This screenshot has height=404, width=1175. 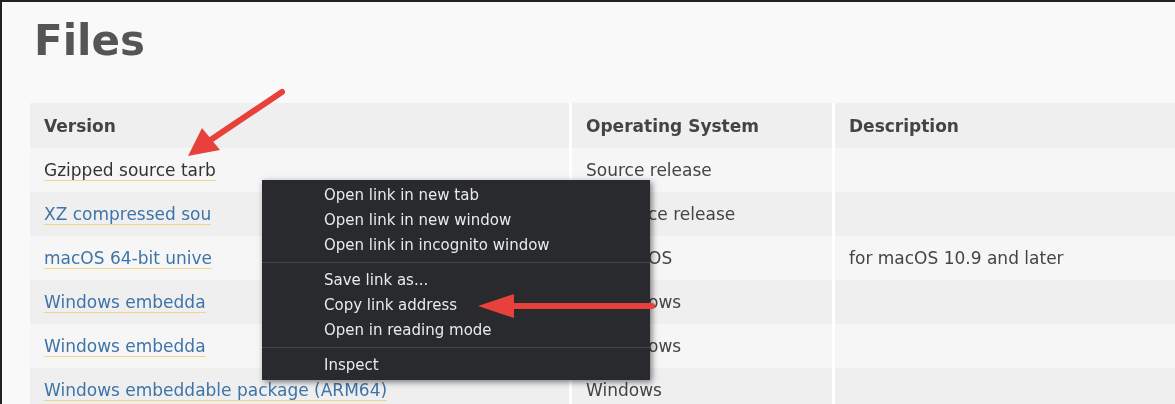 I want to click on file-link: Gzipped source tarb, so click(x=130, y=170).